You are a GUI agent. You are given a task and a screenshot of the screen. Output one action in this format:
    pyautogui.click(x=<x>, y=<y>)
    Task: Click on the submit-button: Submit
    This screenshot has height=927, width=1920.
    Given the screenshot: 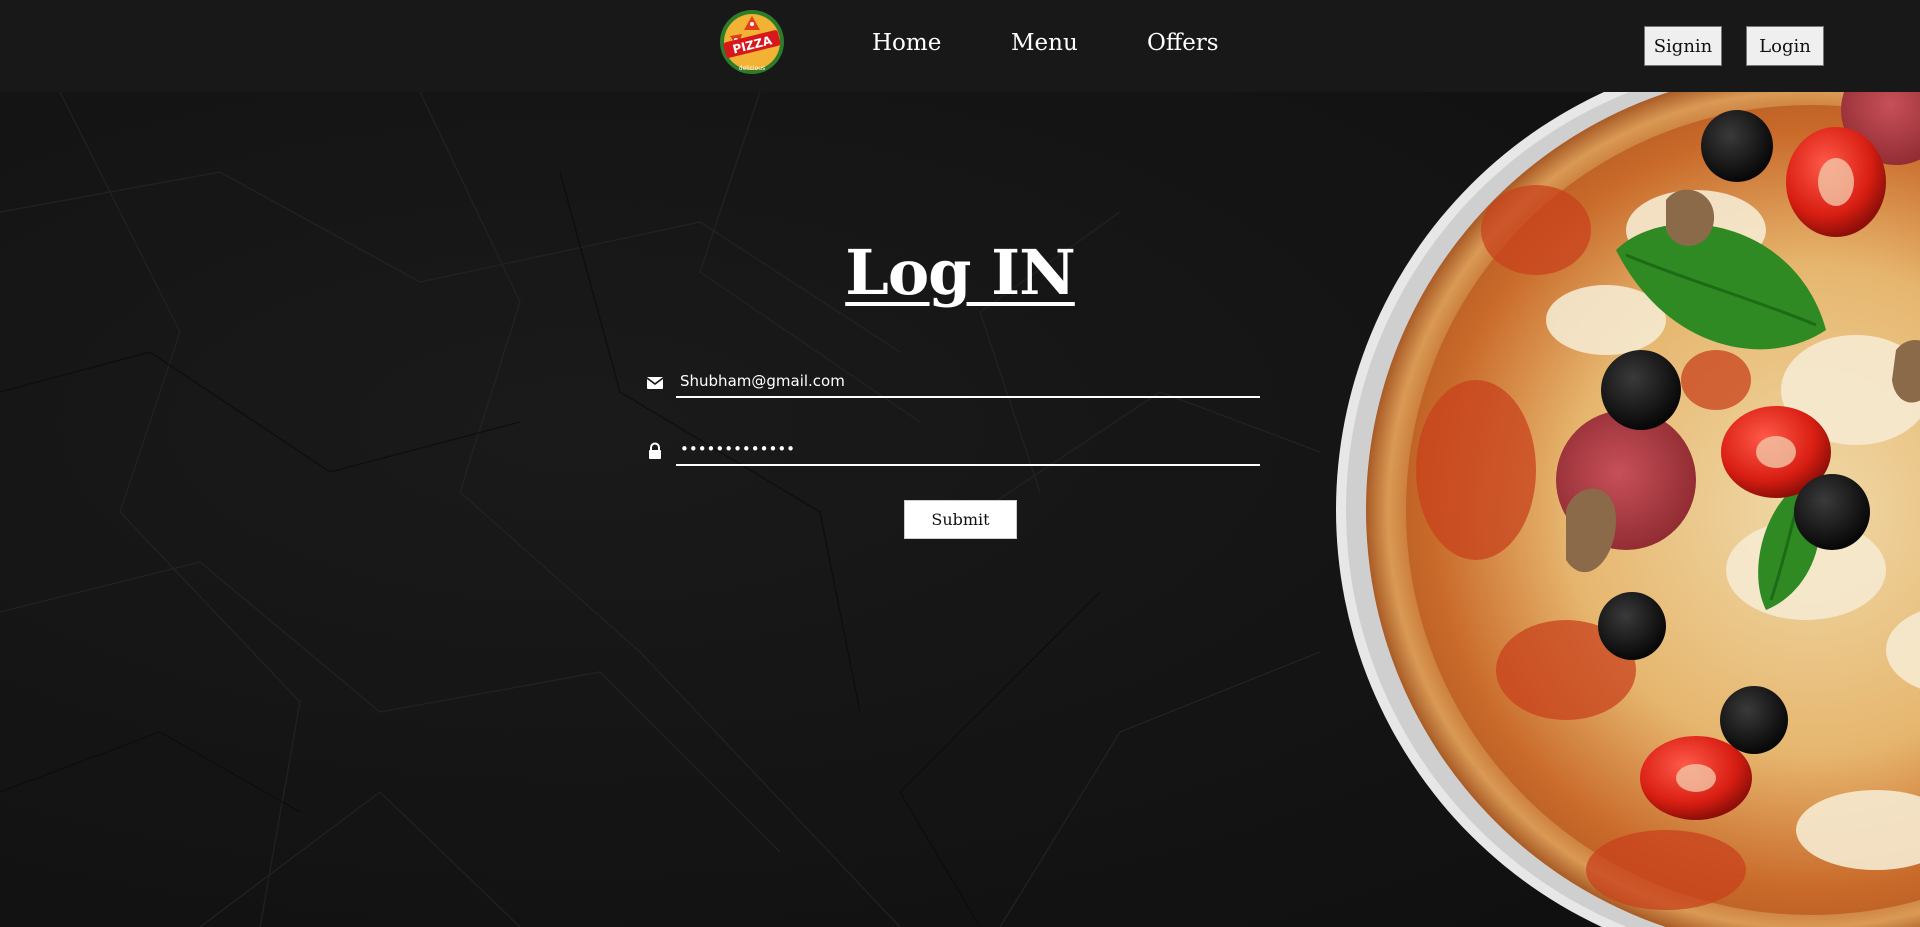 What is the action you would take?
    pyautogui.click(x=960, y=519)
    